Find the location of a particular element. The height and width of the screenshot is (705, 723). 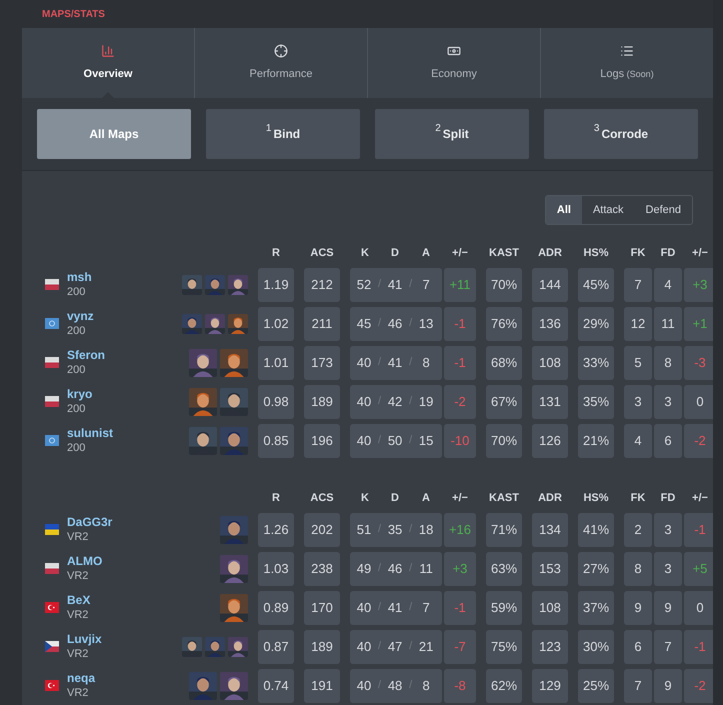

kd-diff-cell: +3 is located at coordinates (460, 569).